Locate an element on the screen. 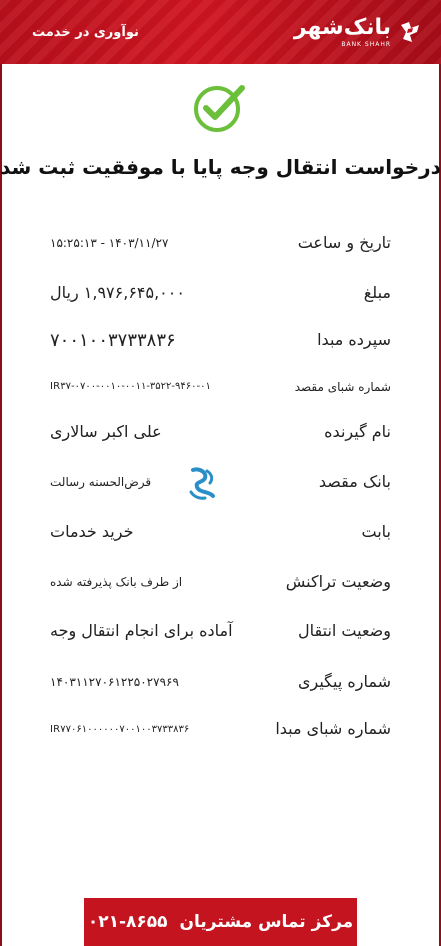 This screenshot has height=946, width=441. detail-value: از طرف بانک پذیرفته شده is located at coordinates (116, 582).